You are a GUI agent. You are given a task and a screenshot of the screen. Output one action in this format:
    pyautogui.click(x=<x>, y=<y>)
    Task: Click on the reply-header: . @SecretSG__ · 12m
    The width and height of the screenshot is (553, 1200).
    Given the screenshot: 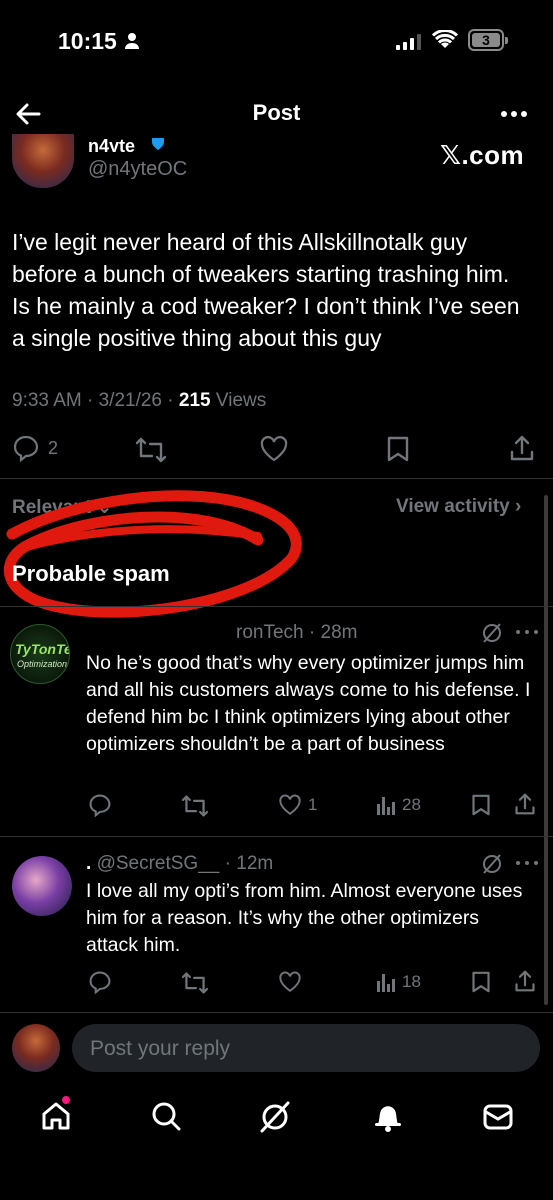 What is the action you would take?
    pyautogui.click(x=179, y=864)
    